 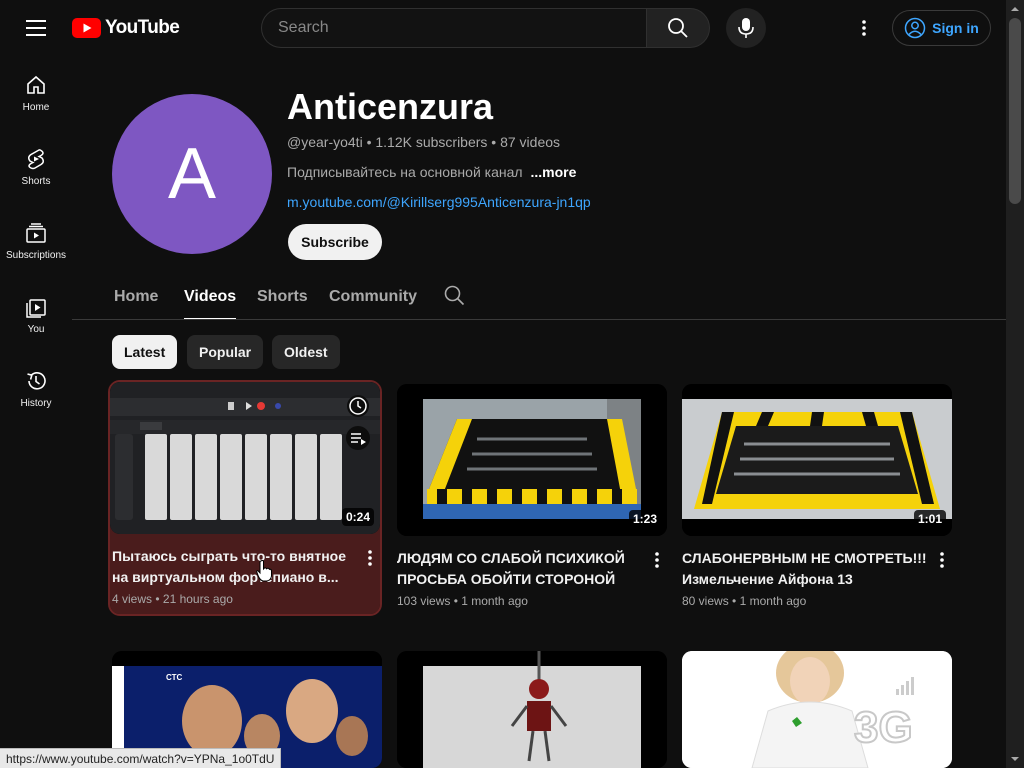 What do you see at coordinates (373, 298) in the screenshot?
I see `tab-community: Community` at bounding box center [373, 298].